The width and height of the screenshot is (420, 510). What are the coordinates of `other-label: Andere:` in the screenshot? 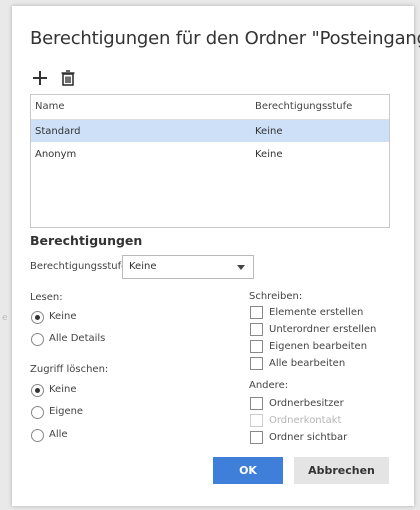 It's located at (269, 385).